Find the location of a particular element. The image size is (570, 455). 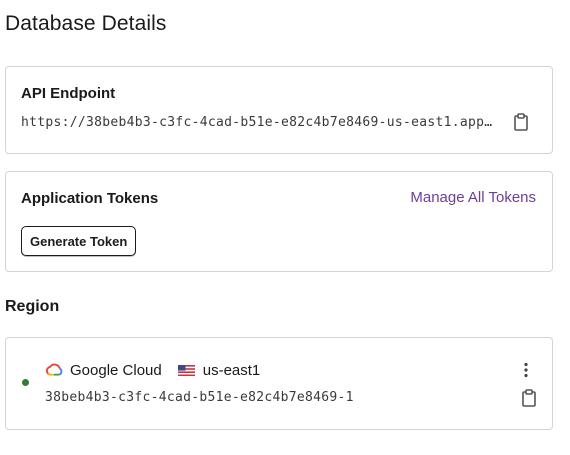

copy-region-id-button is located at coordinates (529, 398).